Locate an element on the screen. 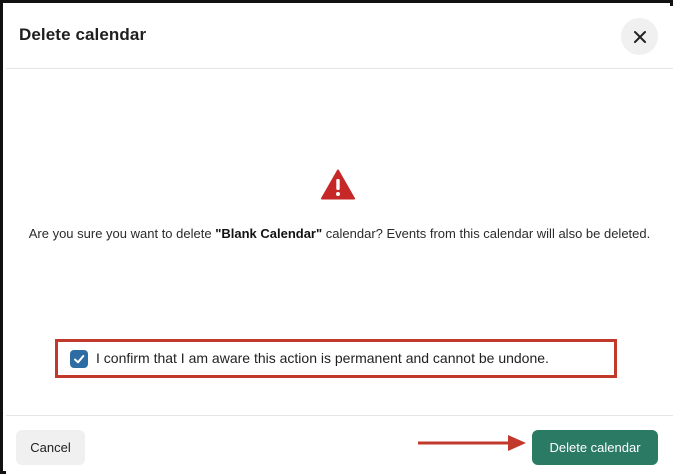 The height and width of the screenshot is (475, 673). dialog-header: Delete calendar is located at coordinates (339, 37).